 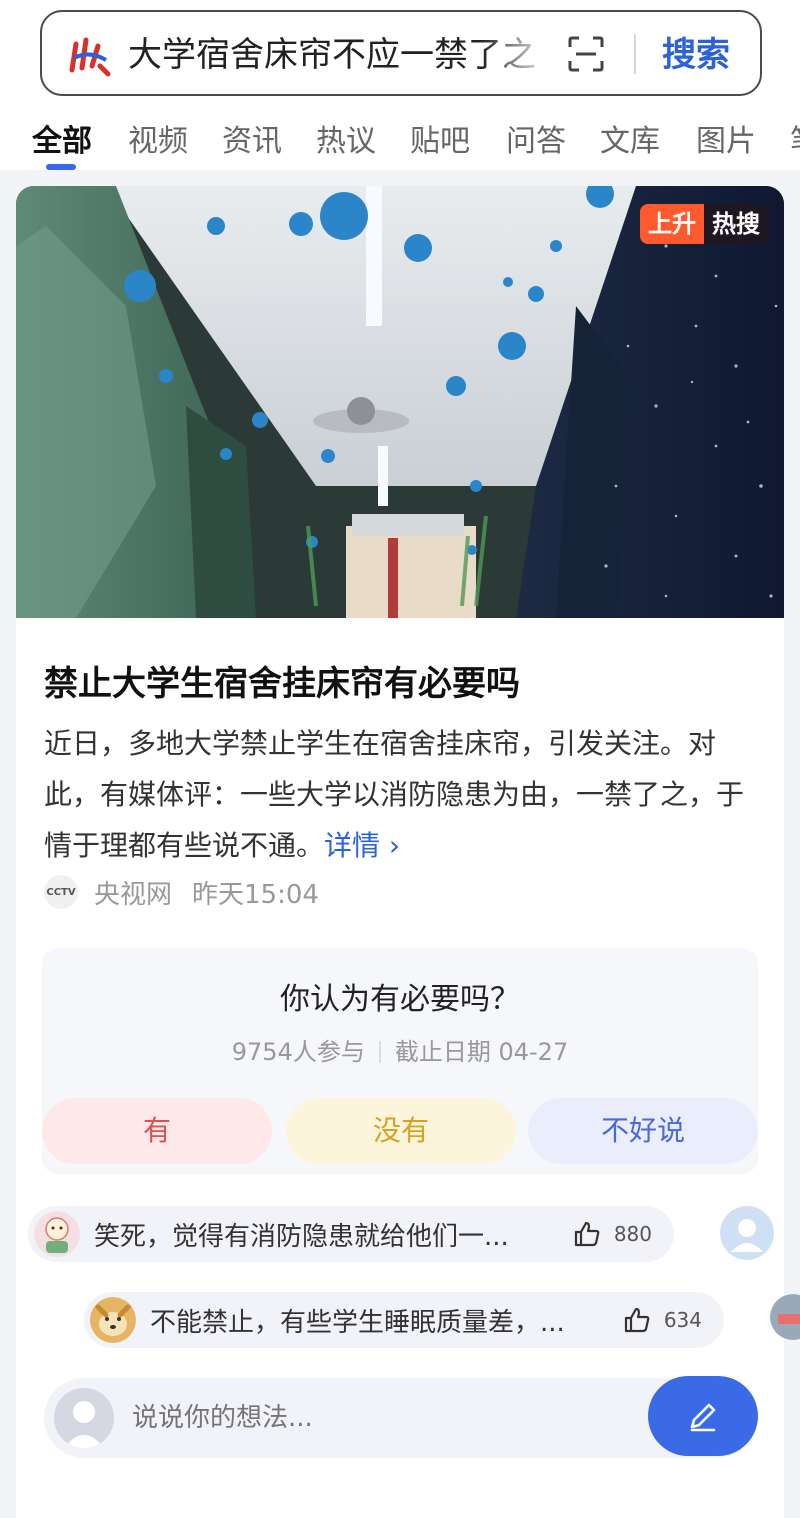 I want to click on search-button: 搜索, so click(x=696, y=55).